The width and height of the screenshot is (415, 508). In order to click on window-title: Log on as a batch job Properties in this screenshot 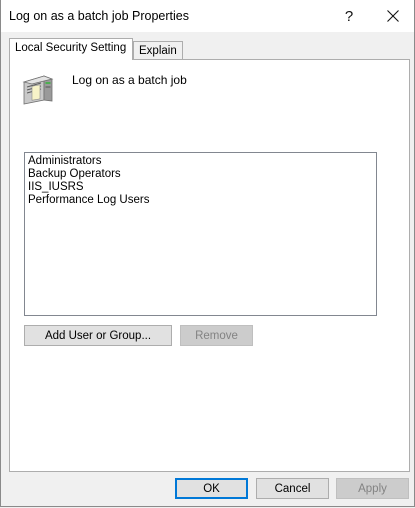, I will do `click(99, 16)`.